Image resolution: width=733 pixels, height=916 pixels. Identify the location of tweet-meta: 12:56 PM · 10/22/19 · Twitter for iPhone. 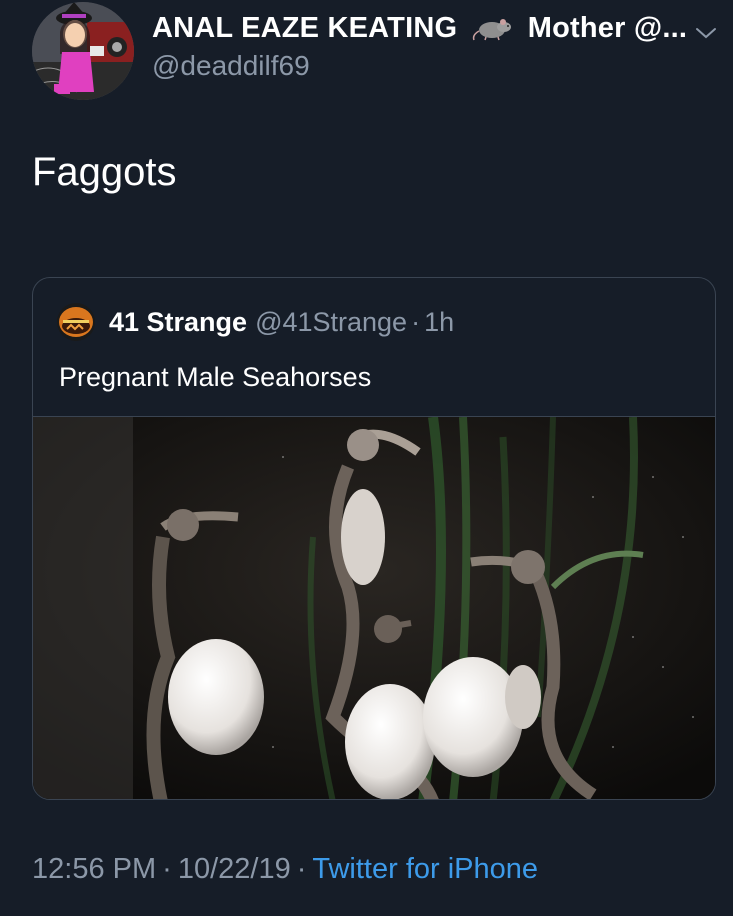
(285, 869).